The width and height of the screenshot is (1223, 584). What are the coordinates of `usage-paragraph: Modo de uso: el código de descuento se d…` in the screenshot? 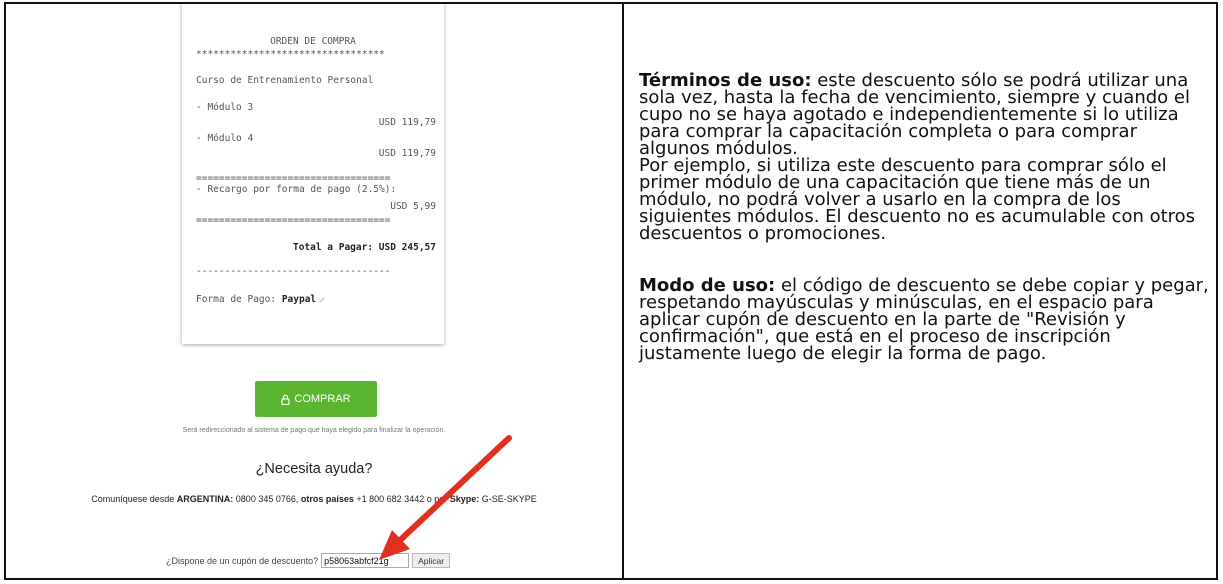 It's located at (924, 320).